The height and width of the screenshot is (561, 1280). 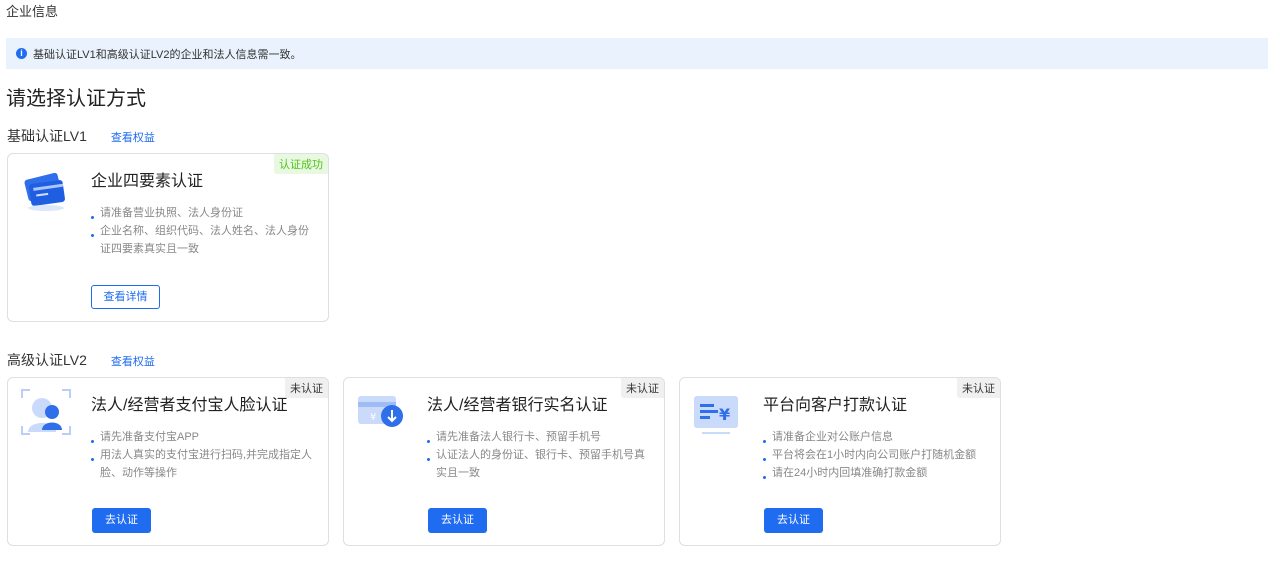 I want to click on lv1-benefits-link: 查看权益, so click(x=133, y=137).